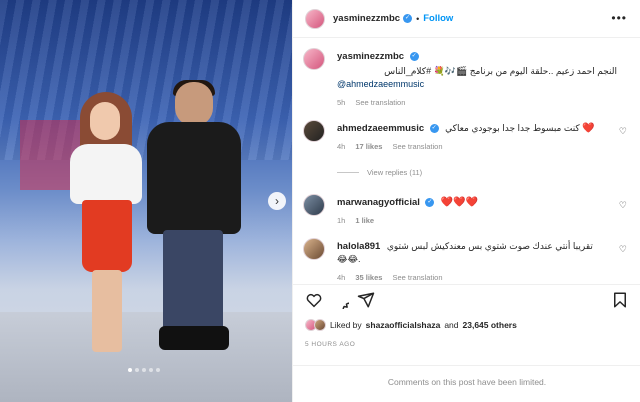  I want to click on more-horizontal-icon: •••, so click(619, 18).